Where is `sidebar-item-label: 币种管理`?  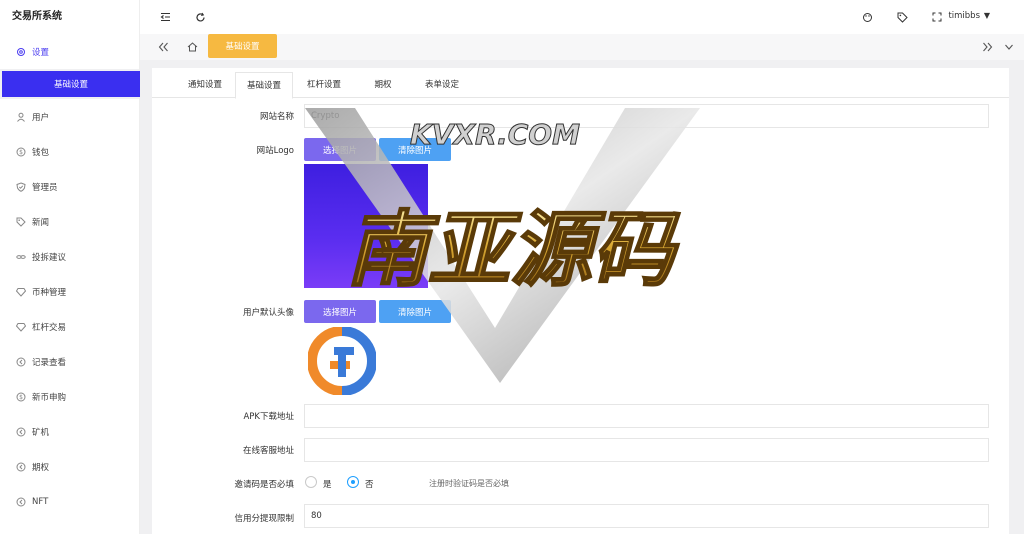 sidebar-item-label: 币种管理 is located at coordinates (49, 292).